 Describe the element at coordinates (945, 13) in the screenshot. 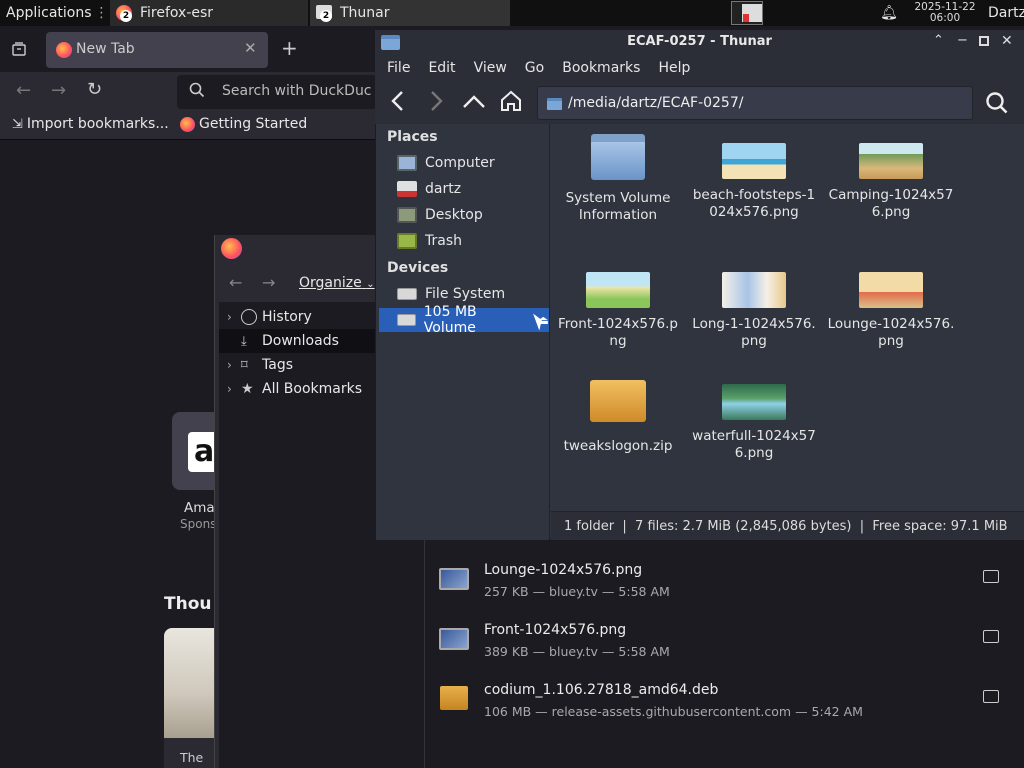

I see `clock: 2025-11-22 06:00` at that location.